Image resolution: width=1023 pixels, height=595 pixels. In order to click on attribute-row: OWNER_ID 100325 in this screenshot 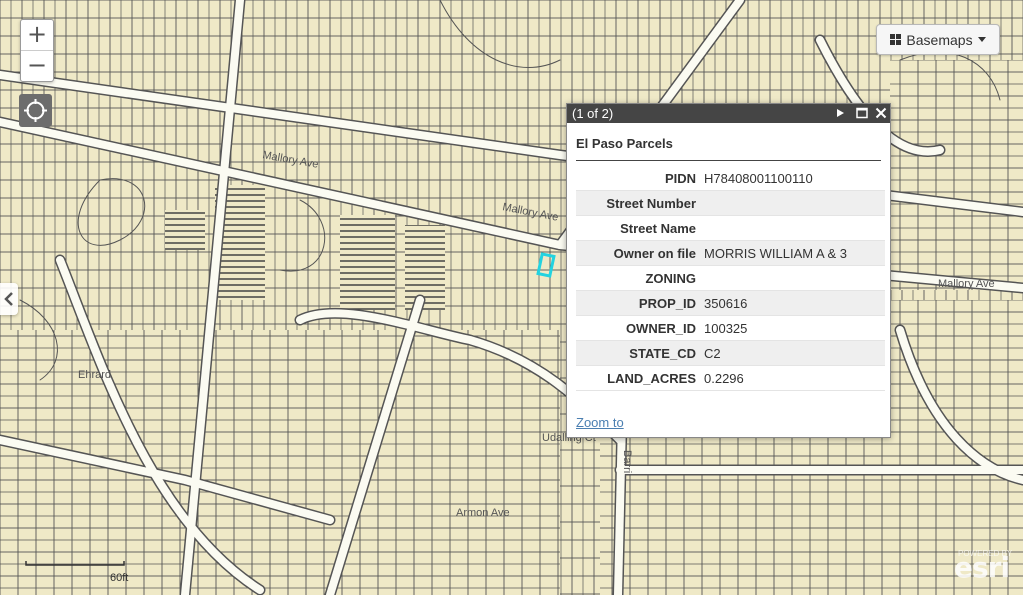, I will do `click(730, 328)`.